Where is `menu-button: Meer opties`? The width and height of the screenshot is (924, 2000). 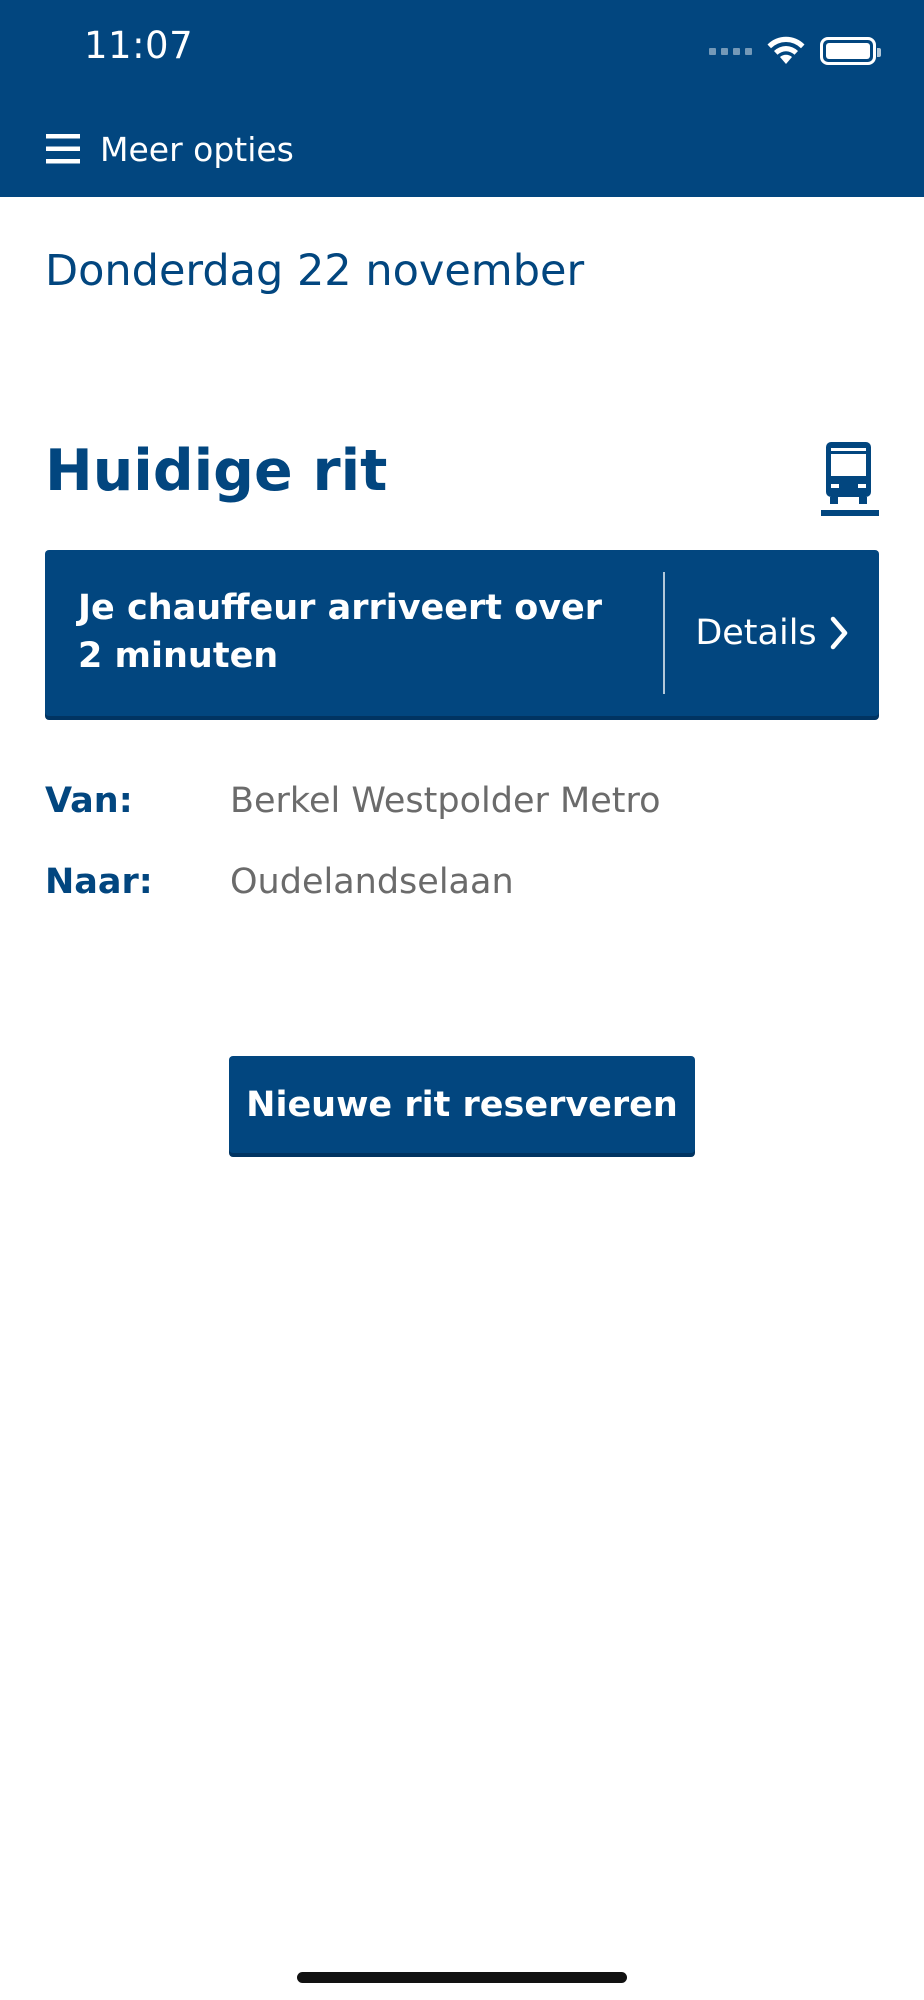 menu-button: Meer opties is located at coordinates (170, 149).